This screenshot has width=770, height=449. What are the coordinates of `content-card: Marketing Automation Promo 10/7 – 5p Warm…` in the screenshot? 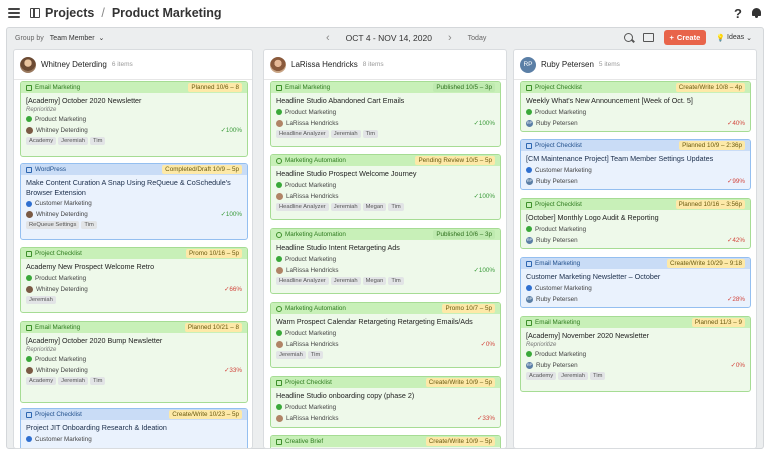 It's located at (385, 335).